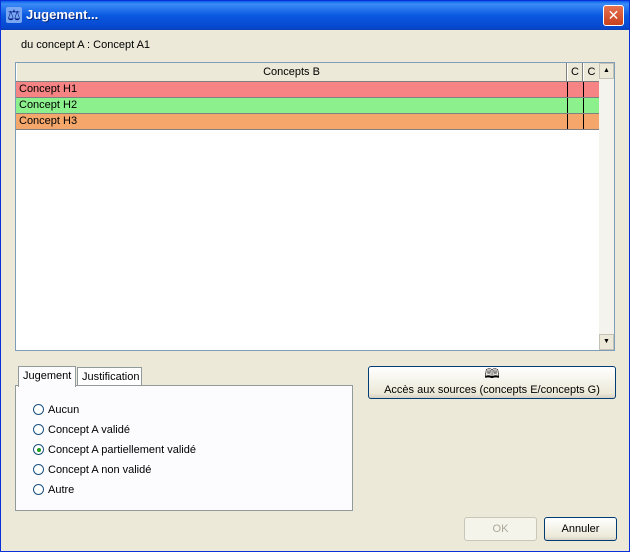 This screenshot has height=552, width=630. I want to click on radio-label: Aucun, so click(63, 410).